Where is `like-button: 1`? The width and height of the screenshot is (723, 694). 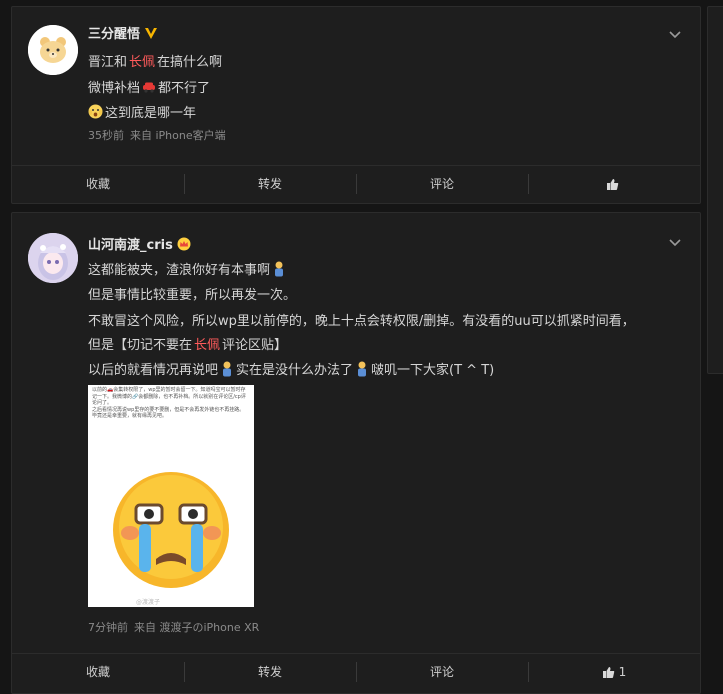
like-button: 1 is located at coordinates (614, 672).